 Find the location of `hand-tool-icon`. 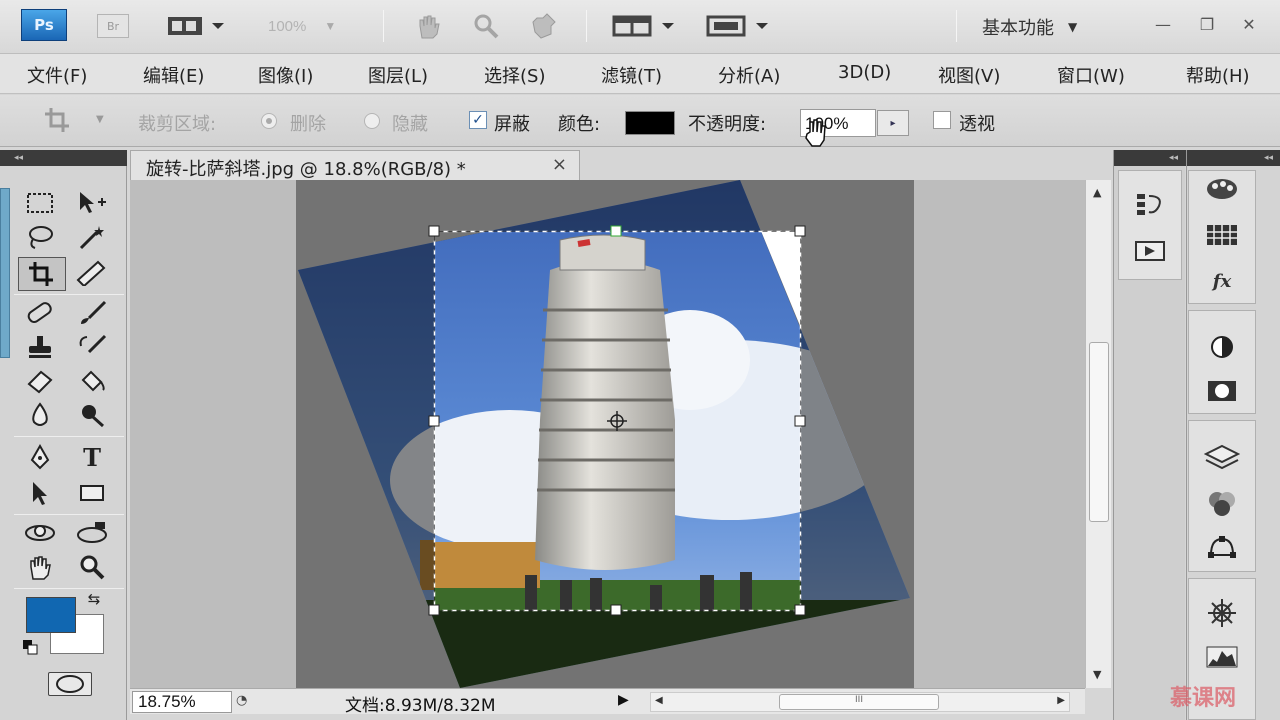

hand-tool-icon is located at coordinates (40, 567).